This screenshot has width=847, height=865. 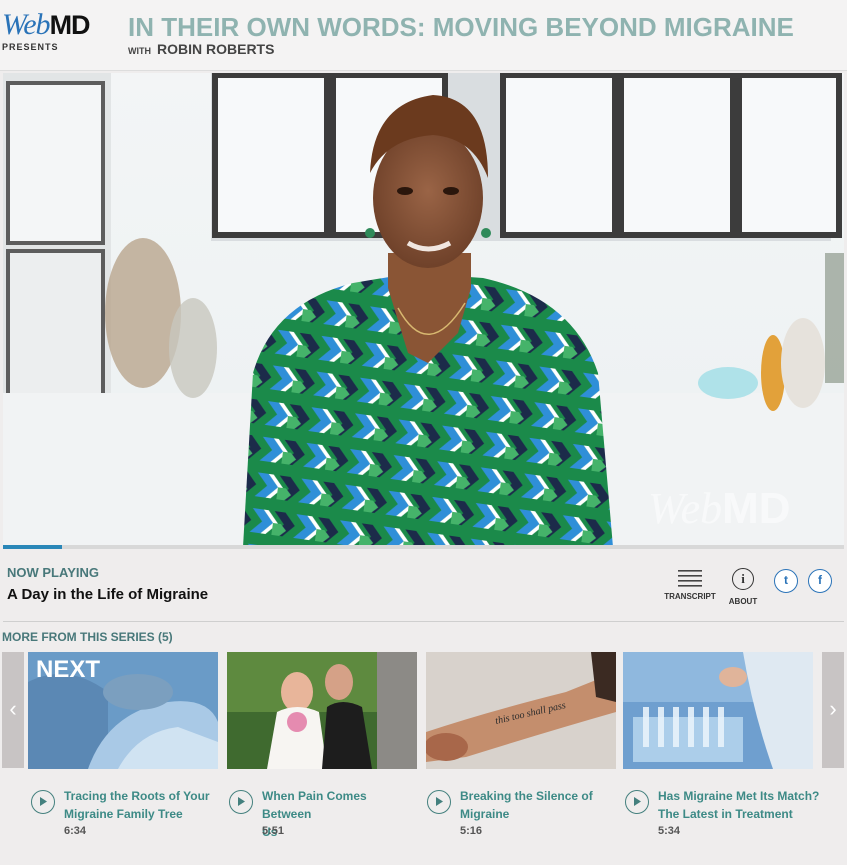 What do you see at coordinates (669, 831) in the screenshot?
I see `item-duration-4: 5:34` at bounding box center [669, 831].